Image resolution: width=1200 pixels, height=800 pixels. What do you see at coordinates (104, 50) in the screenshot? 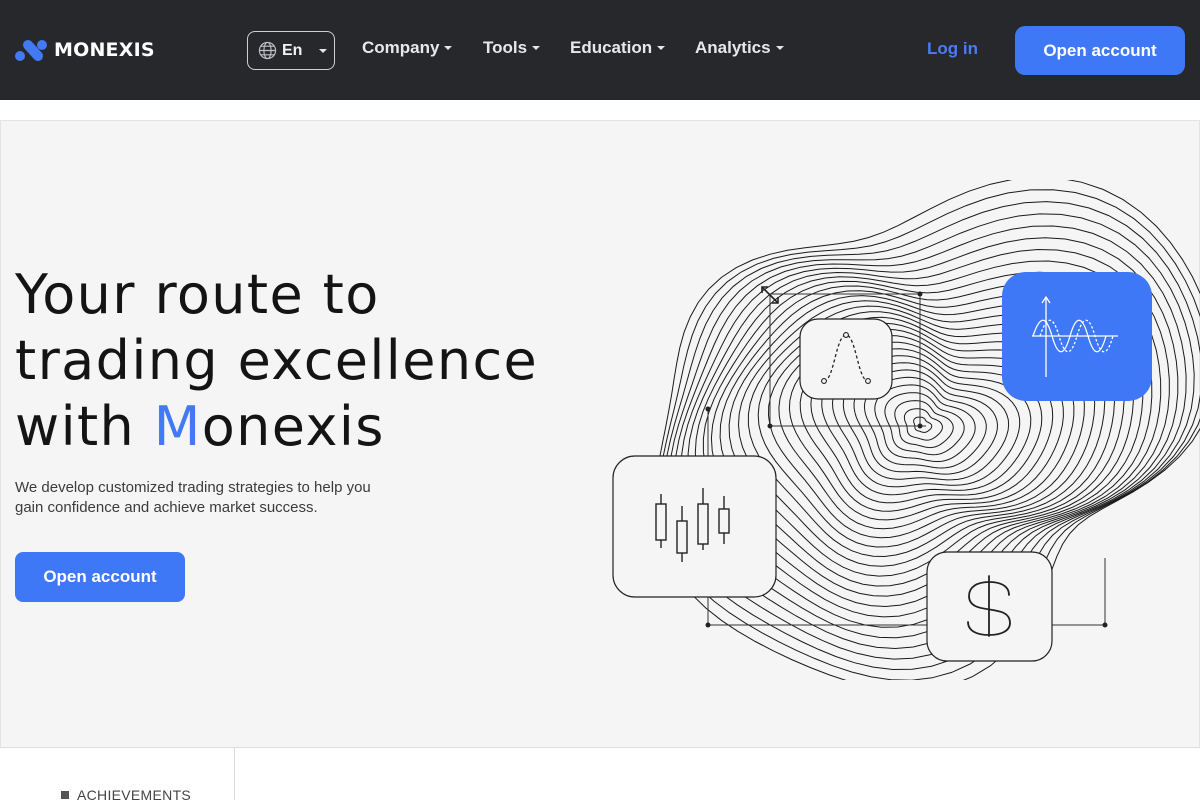
I see `brand-name: MONEXIS` at bounding box center [104, 50].